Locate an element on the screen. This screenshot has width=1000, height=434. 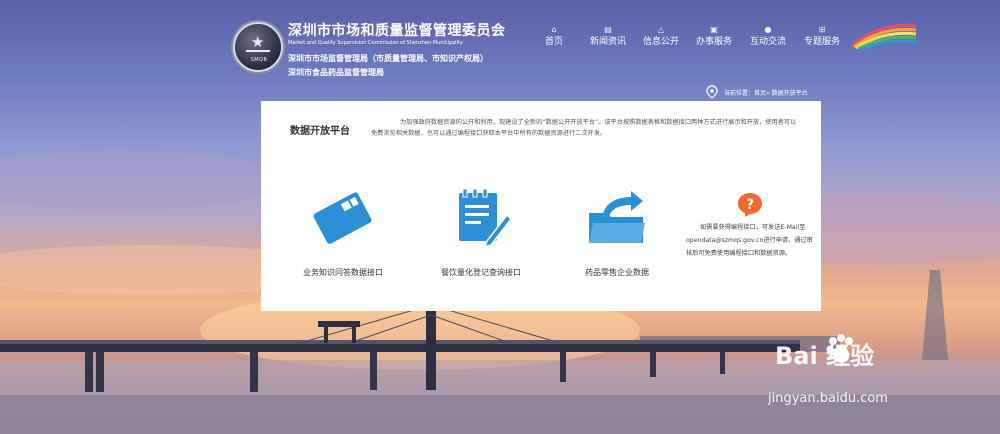
feature-pharmacy-data: 药品零售企业数据 is located at coordinates (617, 231).